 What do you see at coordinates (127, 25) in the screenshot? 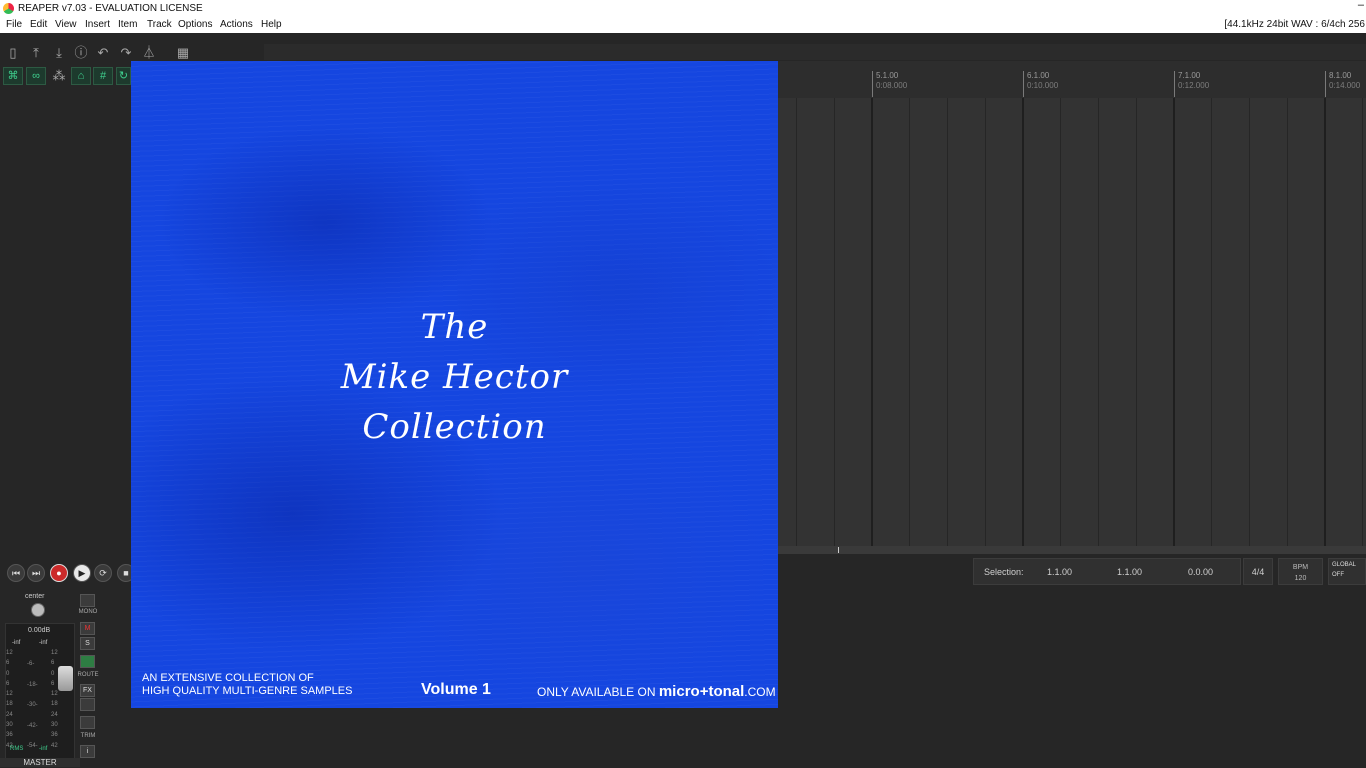
I see `menu-item: Item` at bounding box center [127, 25].